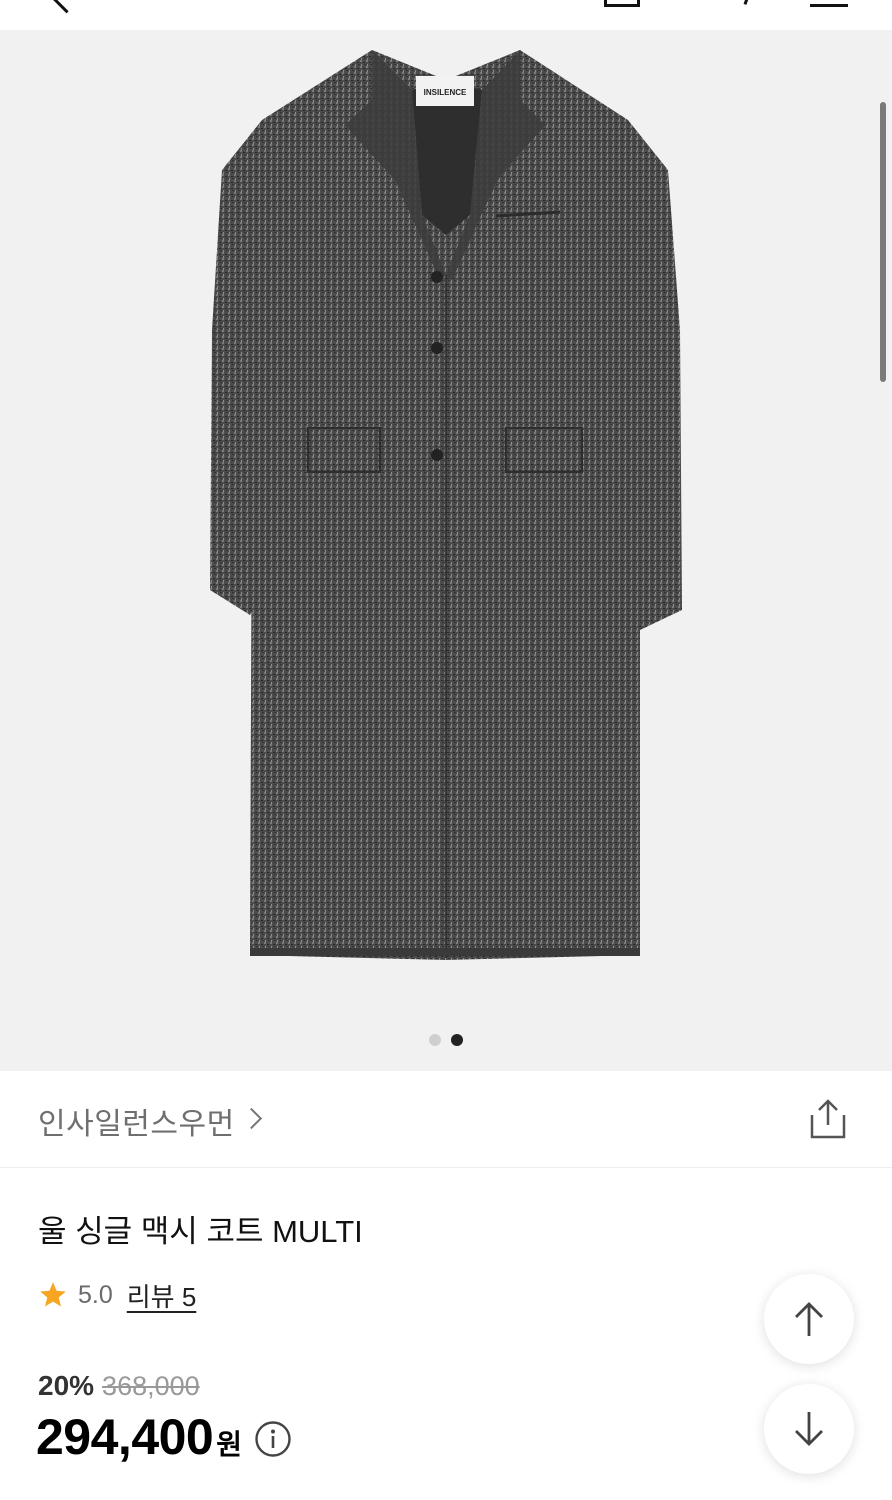  Describe the element at coordinates (622, 3) in the screenshot. I see `home-icon` at that location.